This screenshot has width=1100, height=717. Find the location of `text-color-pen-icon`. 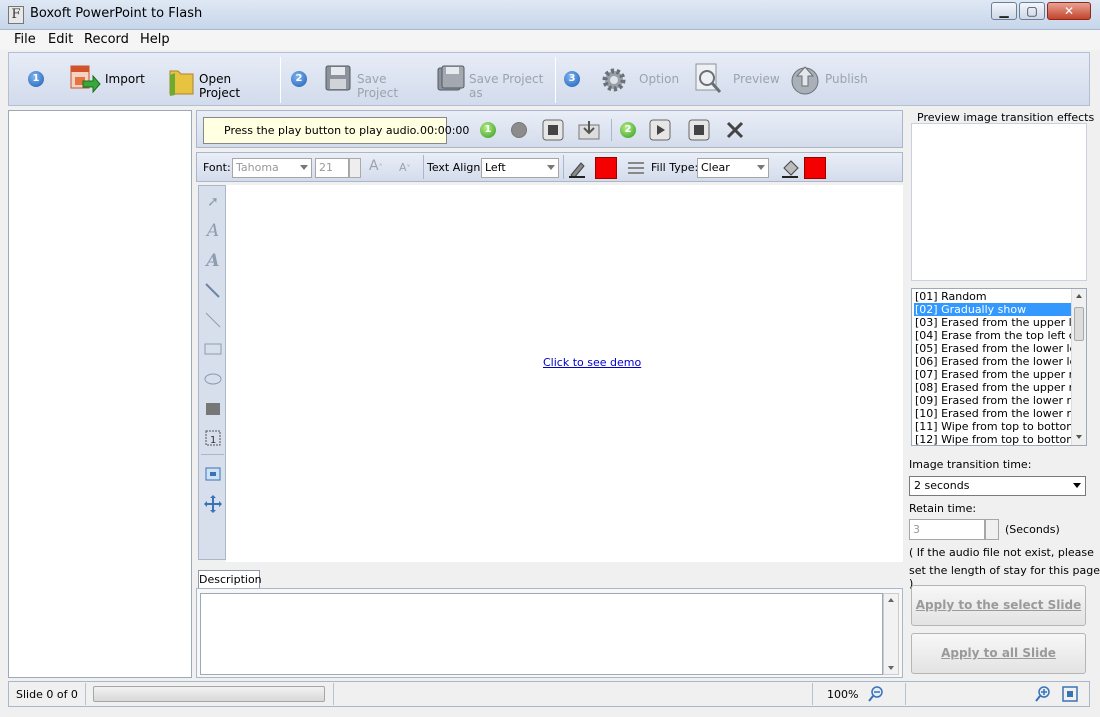

text-color-pen-icon is located at coordinates (577, 168).